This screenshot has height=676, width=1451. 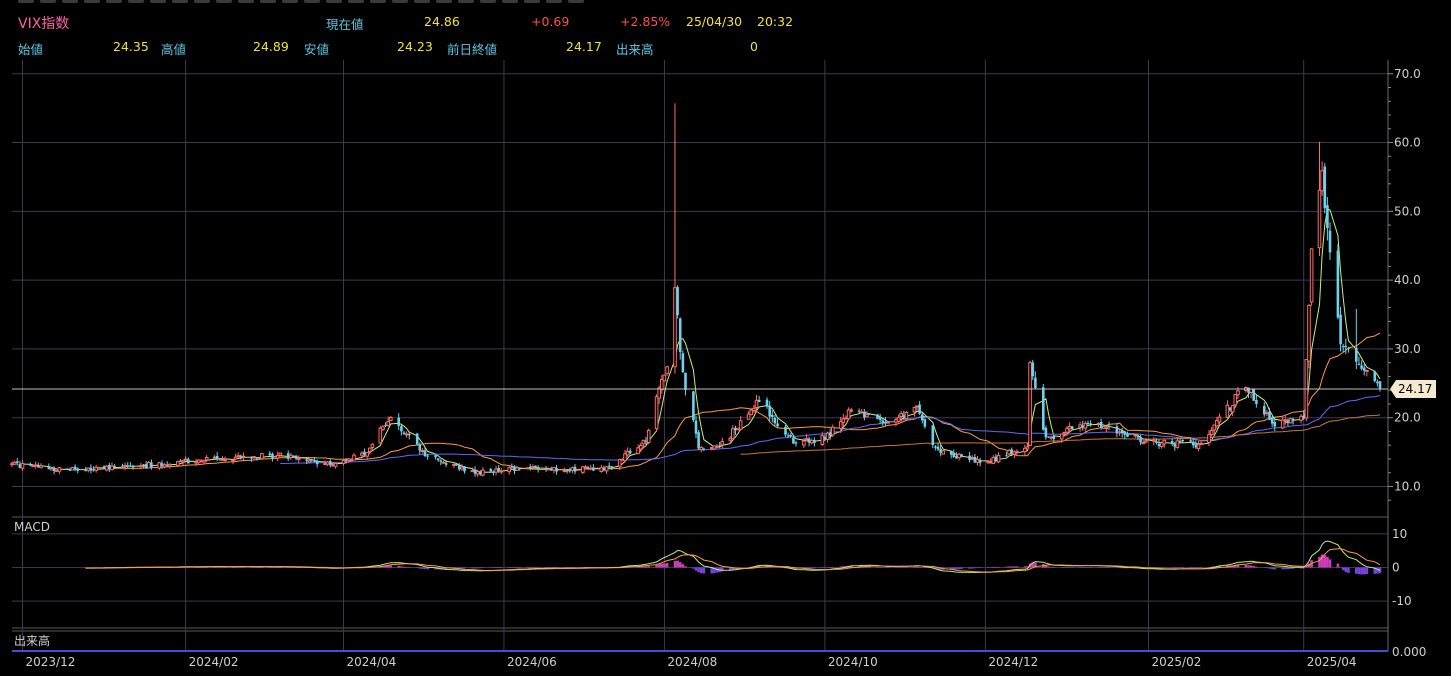 I want to click on macd-panel-title: MACD, so click(x=32, y=527).